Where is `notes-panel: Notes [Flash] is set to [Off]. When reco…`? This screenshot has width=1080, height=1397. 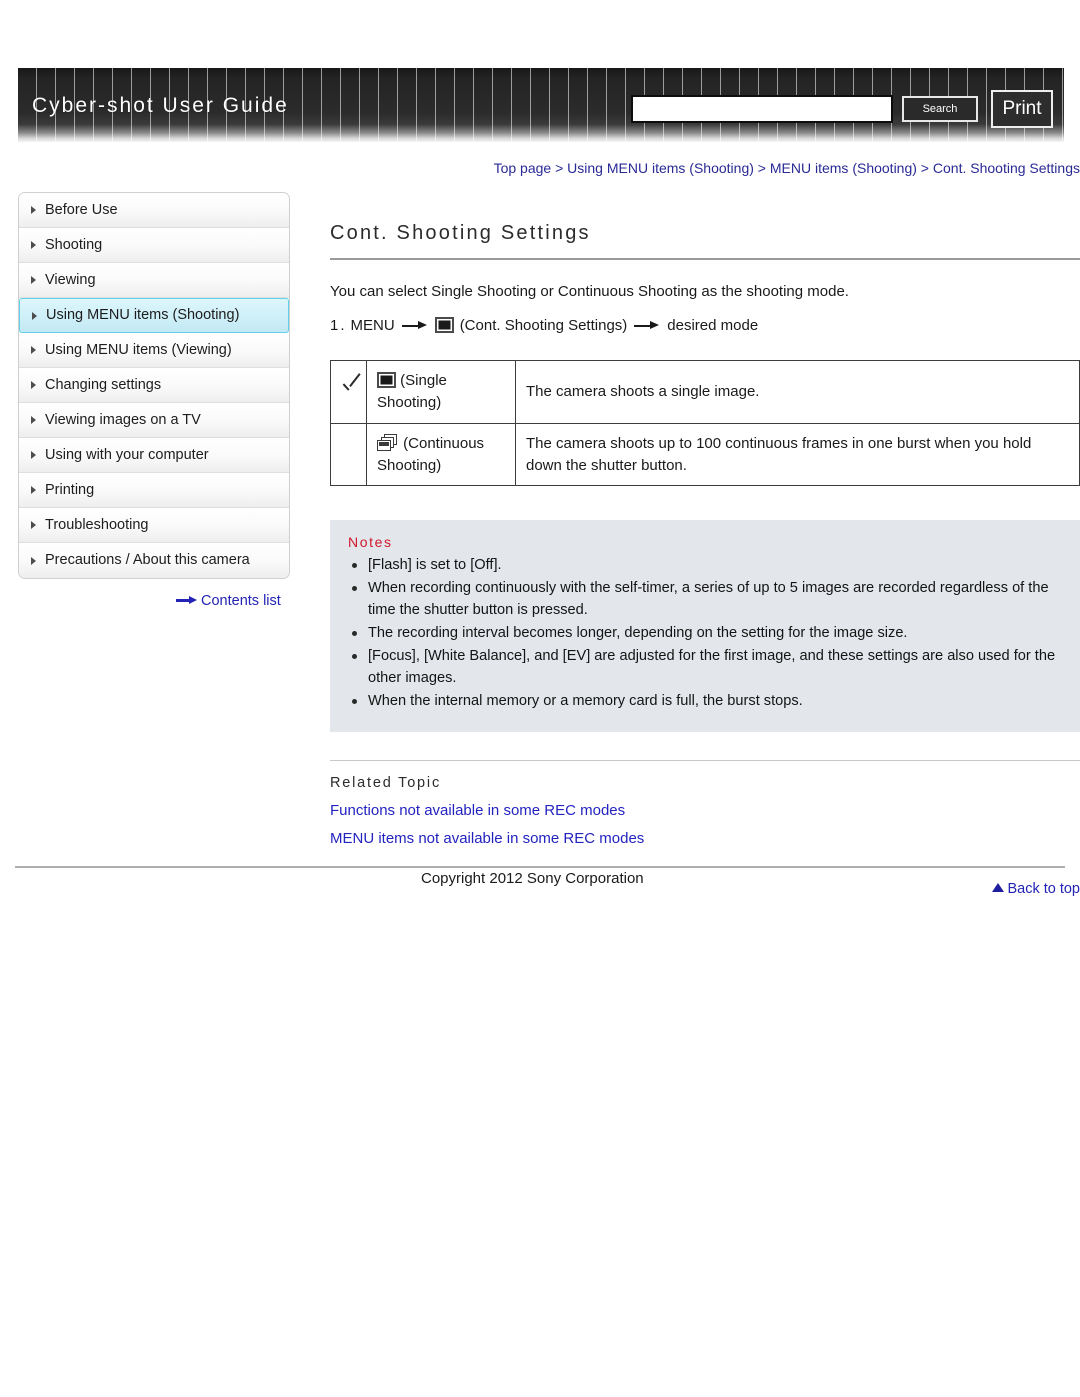
notes-panel: Notes [Flash] is set to [Off]. When reco… is located at coordinates (705, 626).